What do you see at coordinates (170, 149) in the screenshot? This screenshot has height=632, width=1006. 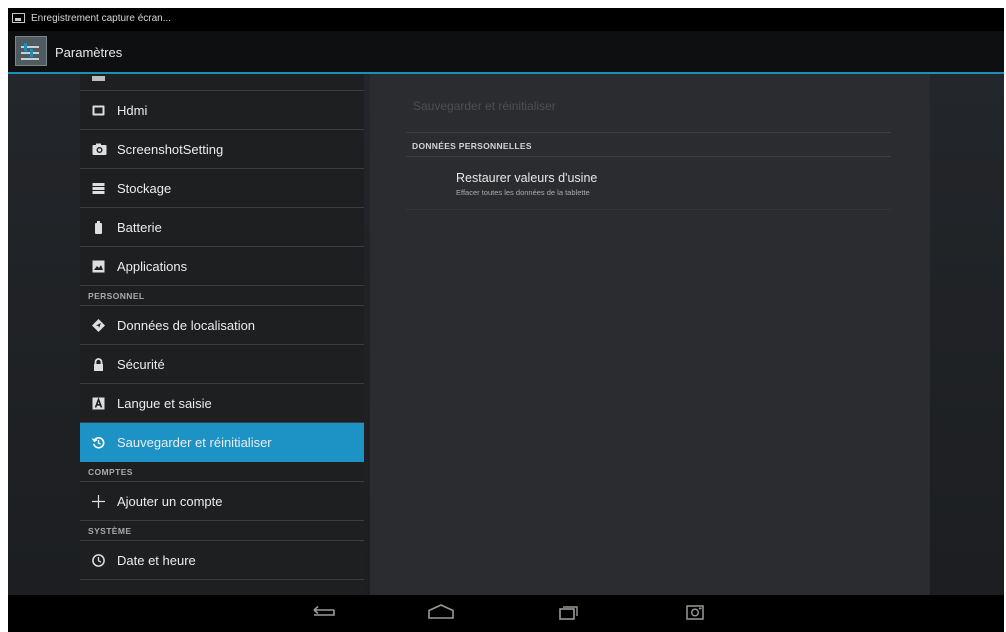 I see `sidebar-item-label: ScreenshotSetting` at bounding box center [170, 149].